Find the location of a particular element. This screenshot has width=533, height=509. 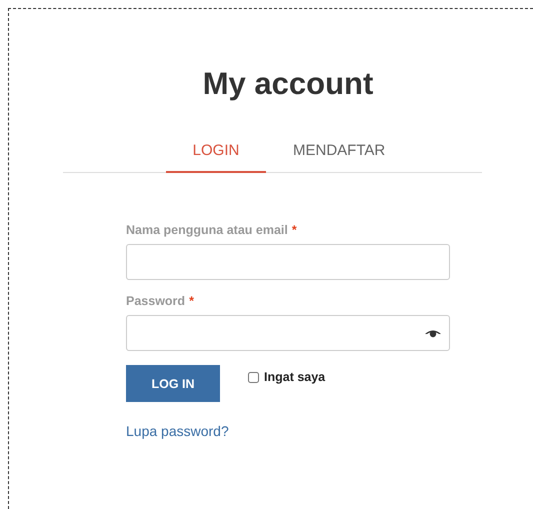

checkbox-label: Ingat saya is located at coordinates (295, 377).